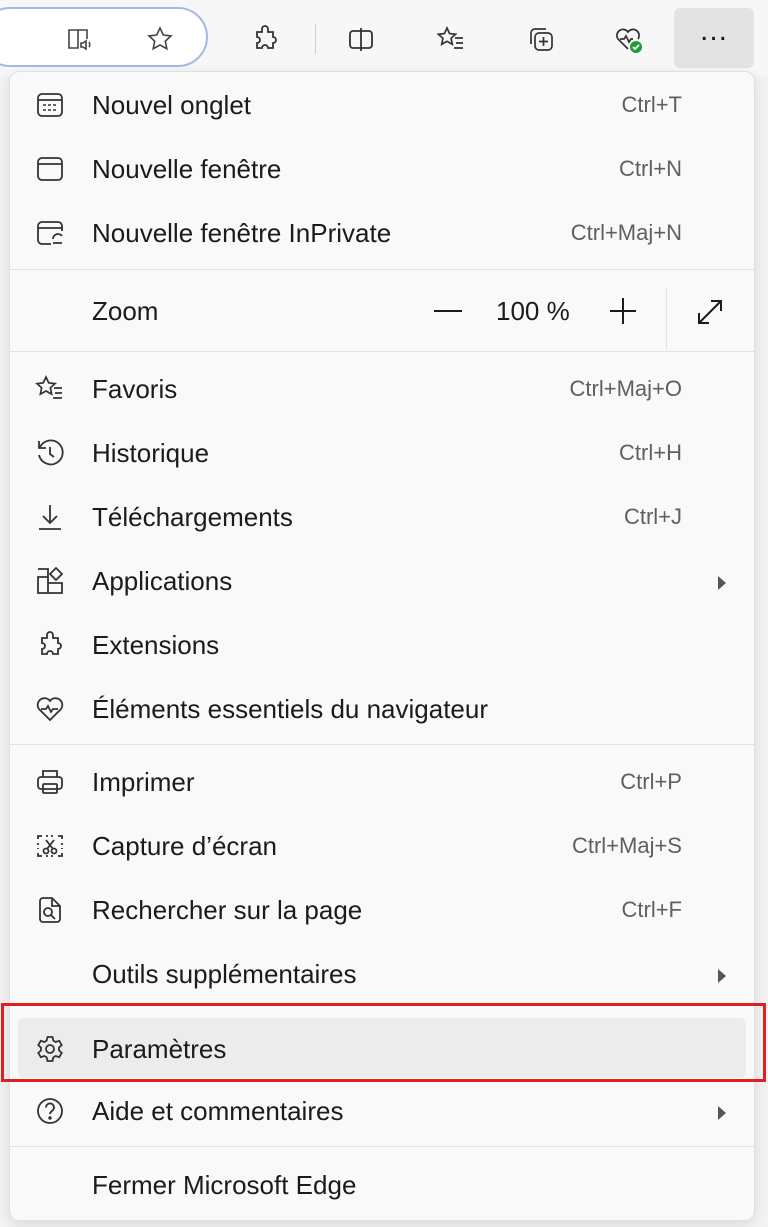 This screenshot has width=768, height=1227. Describe the element at coordinates (652, 516) in the screenshot. I see `menu-item-shortcut: Ctrl+J` at that location.